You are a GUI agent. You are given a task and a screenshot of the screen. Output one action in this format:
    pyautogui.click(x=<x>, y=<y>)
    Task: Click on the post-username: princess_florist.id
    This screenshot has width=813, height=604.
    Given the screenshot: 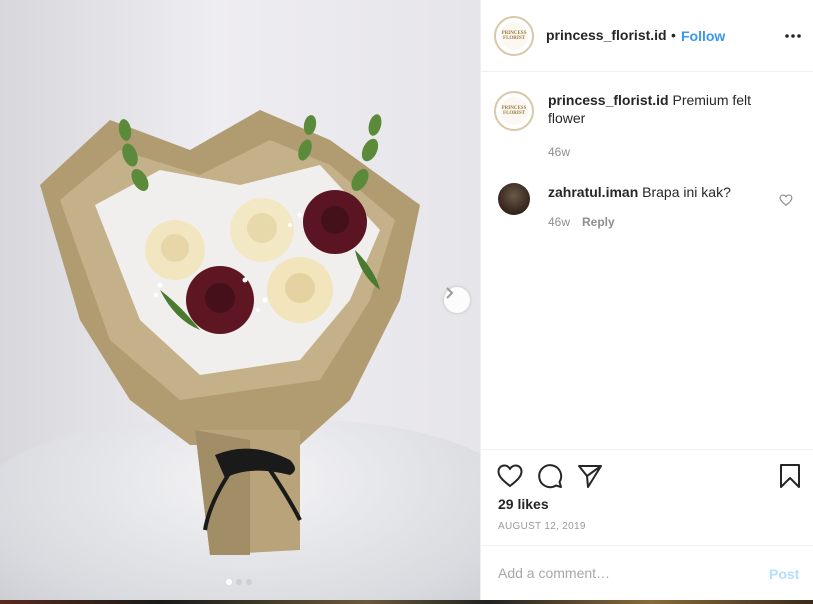 What is the action you would take?
    pyautogui.click(x=606, y=35)
    